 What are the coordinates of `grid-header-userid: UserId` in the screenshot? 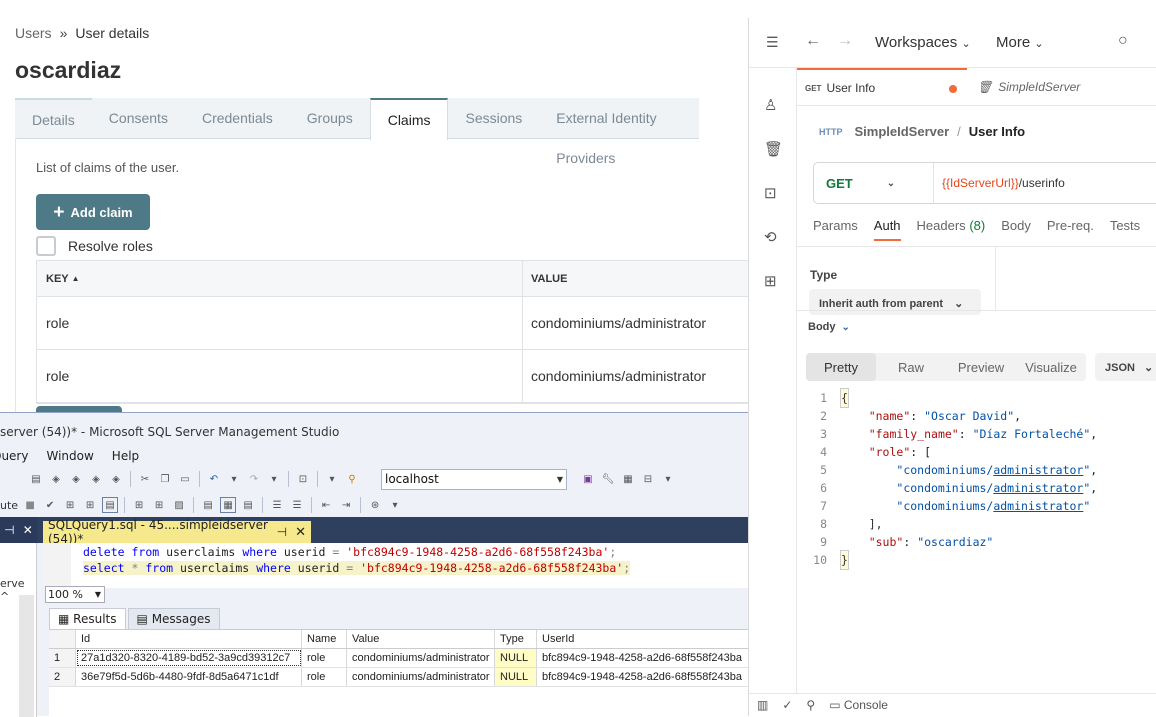 It's located at (643, 639).